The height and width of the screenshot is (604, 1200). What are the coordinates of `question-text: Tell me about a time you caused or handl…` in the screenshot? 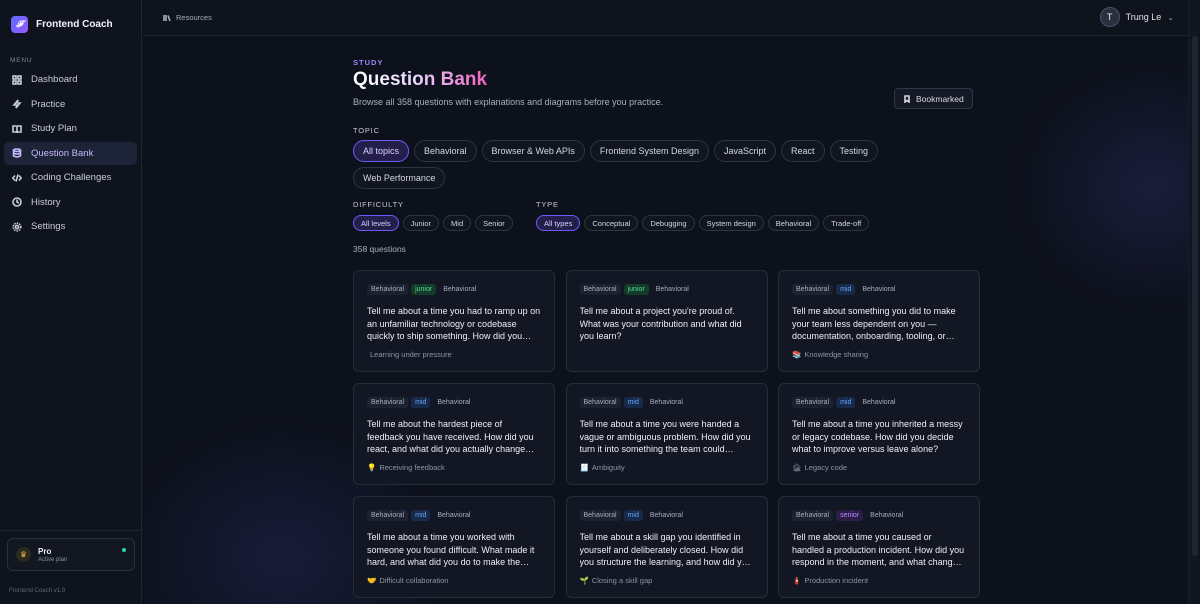 It's located at (878, 549).